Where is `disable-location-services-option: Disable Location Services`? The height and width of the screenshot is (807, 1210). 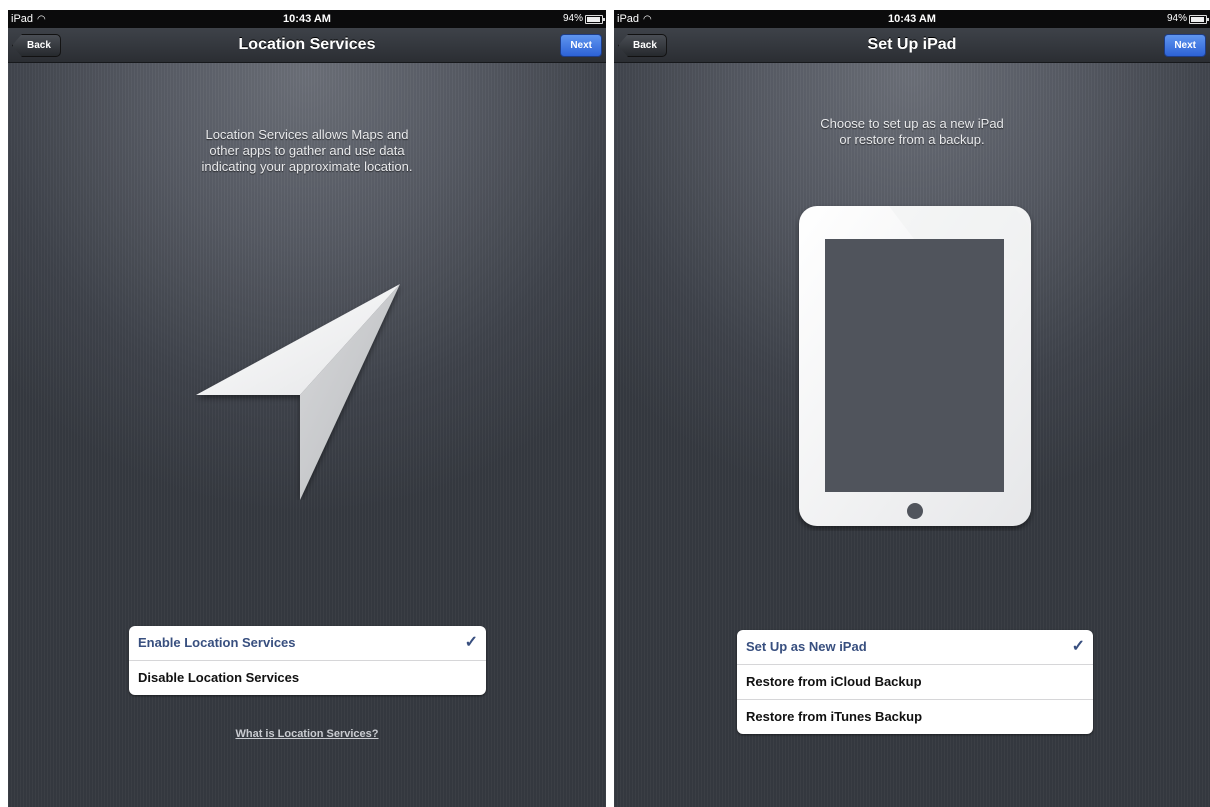 disable-location-services-option: Disable Location Services is located at coordinates (307, 678).